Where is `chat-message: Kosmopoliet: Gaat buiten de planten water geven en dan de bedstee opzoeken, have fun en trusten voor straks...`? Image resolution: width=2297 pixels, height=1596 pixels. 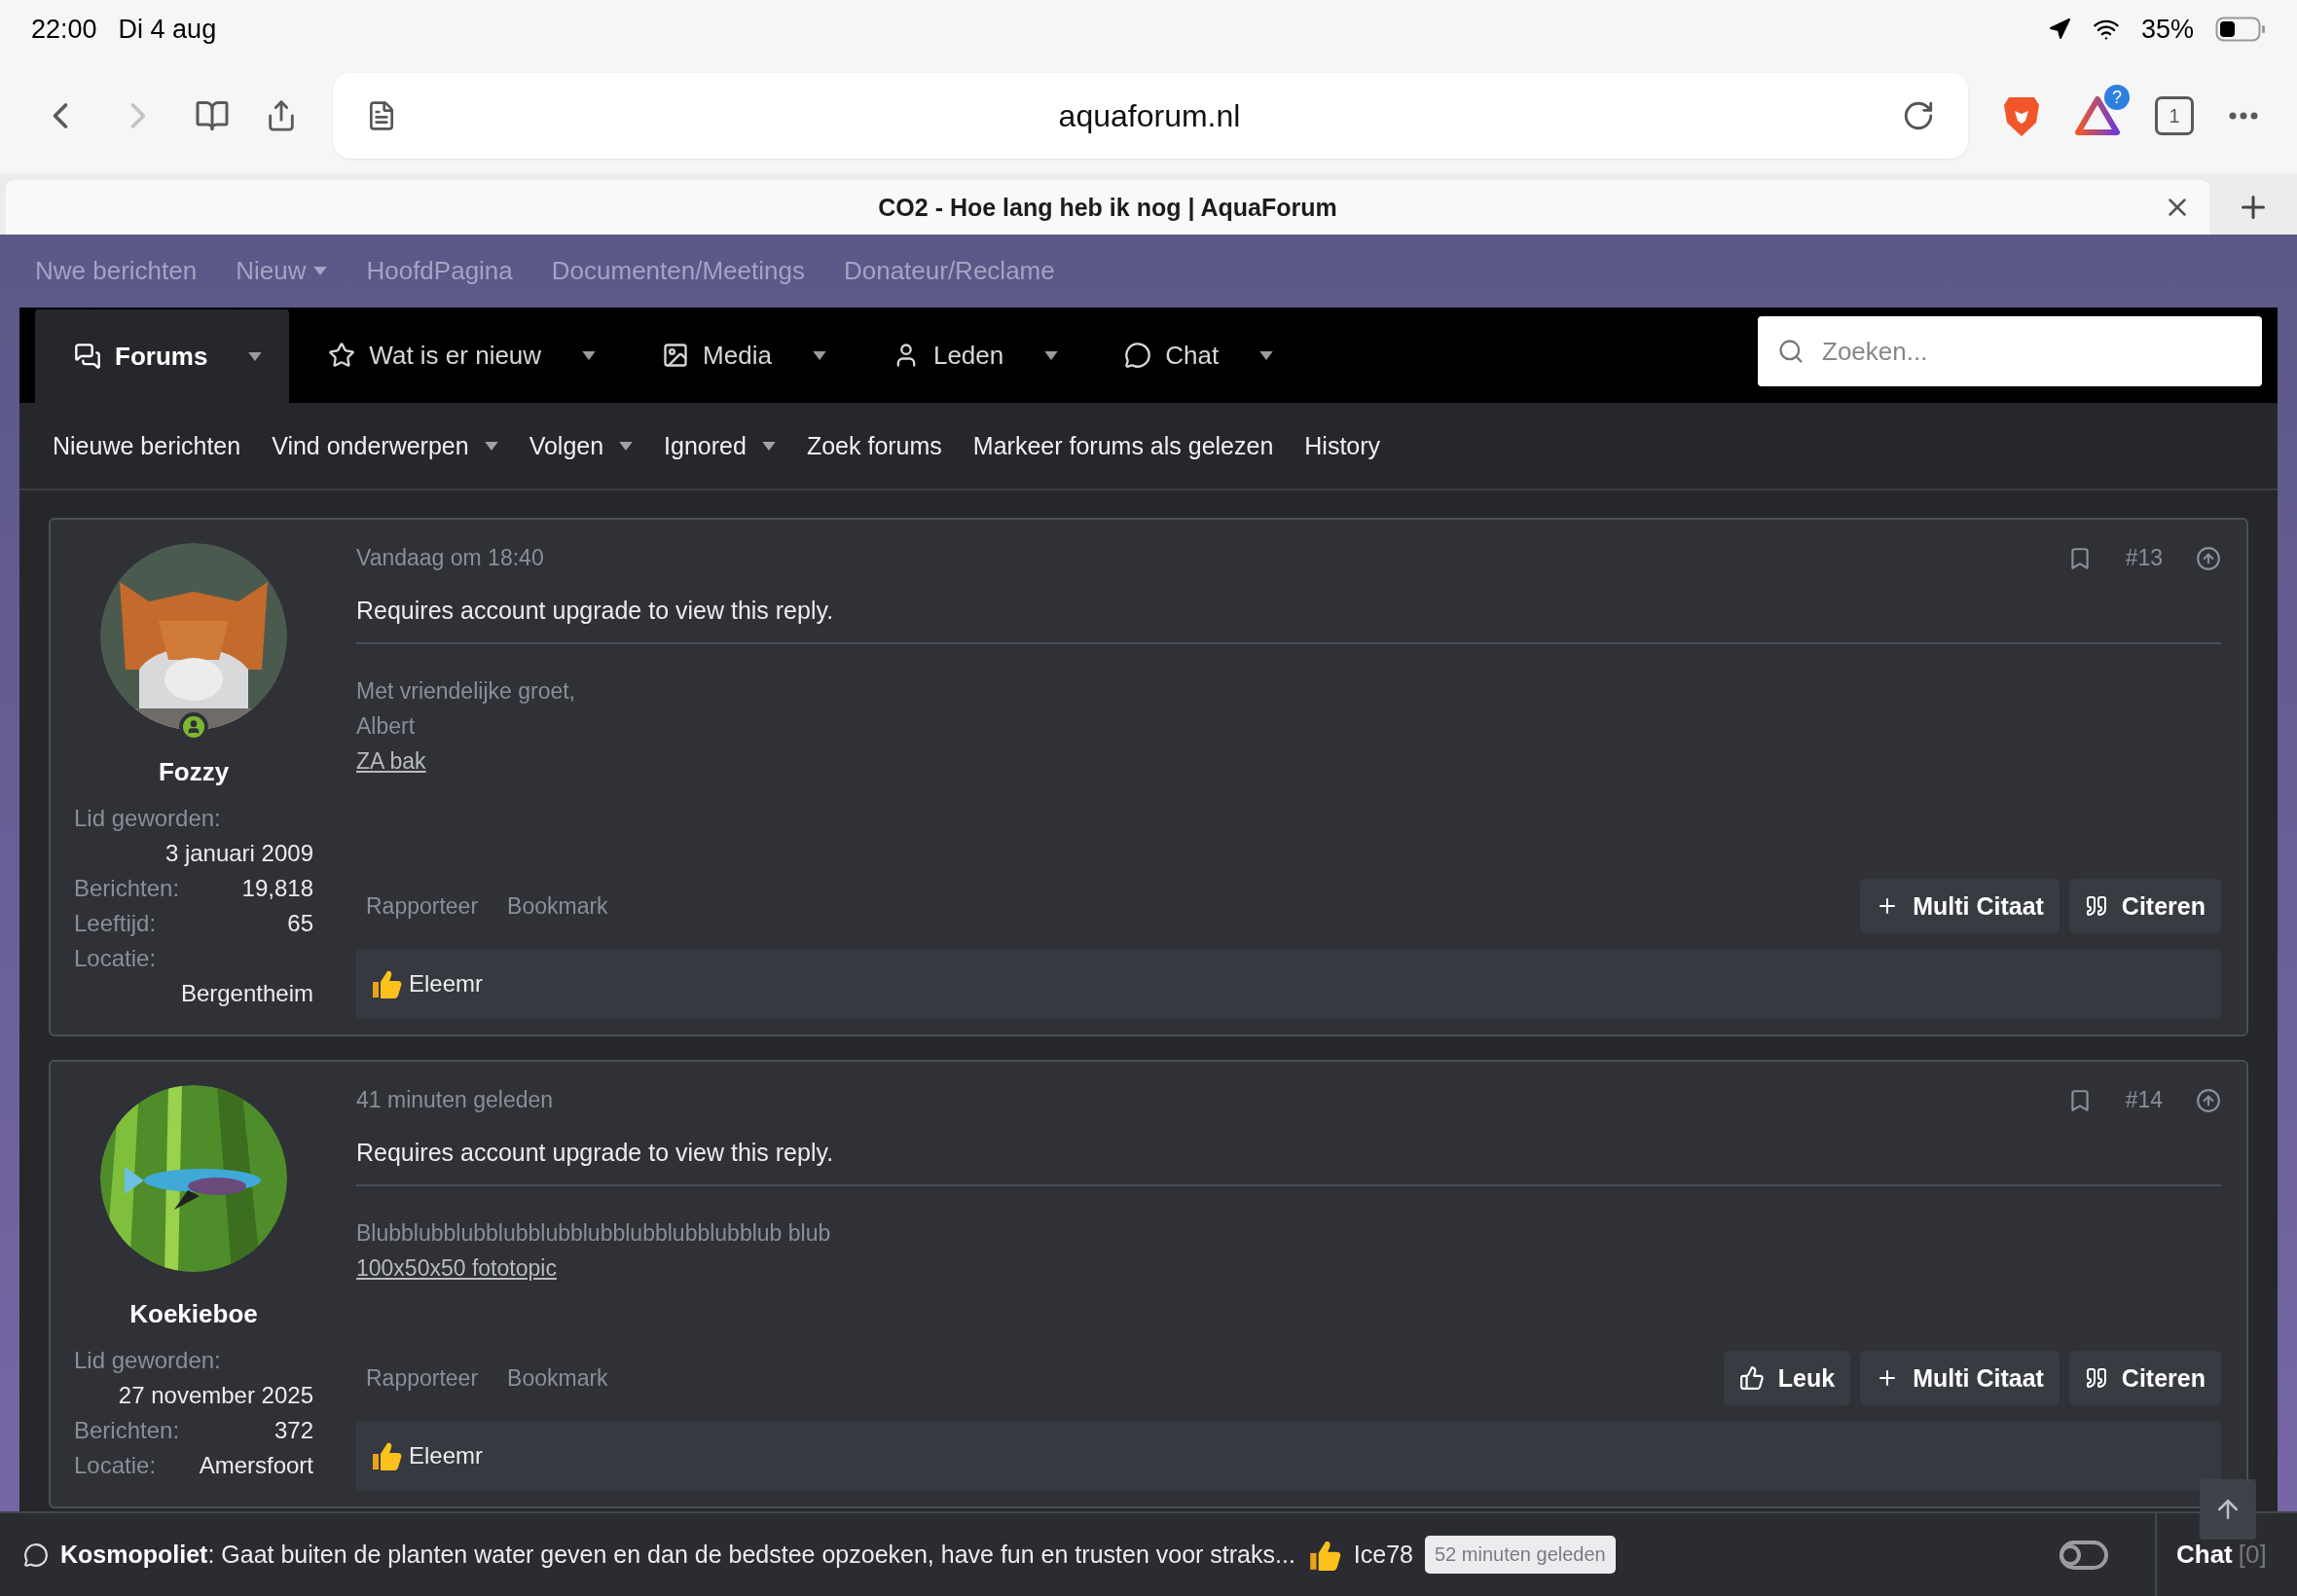 chat-message: Kosmopoliet: Gaat buiten de planten water geven en dan de bedstee opzoeken, have fun en trusten voor straks... is located at coordinates (677, 1555).